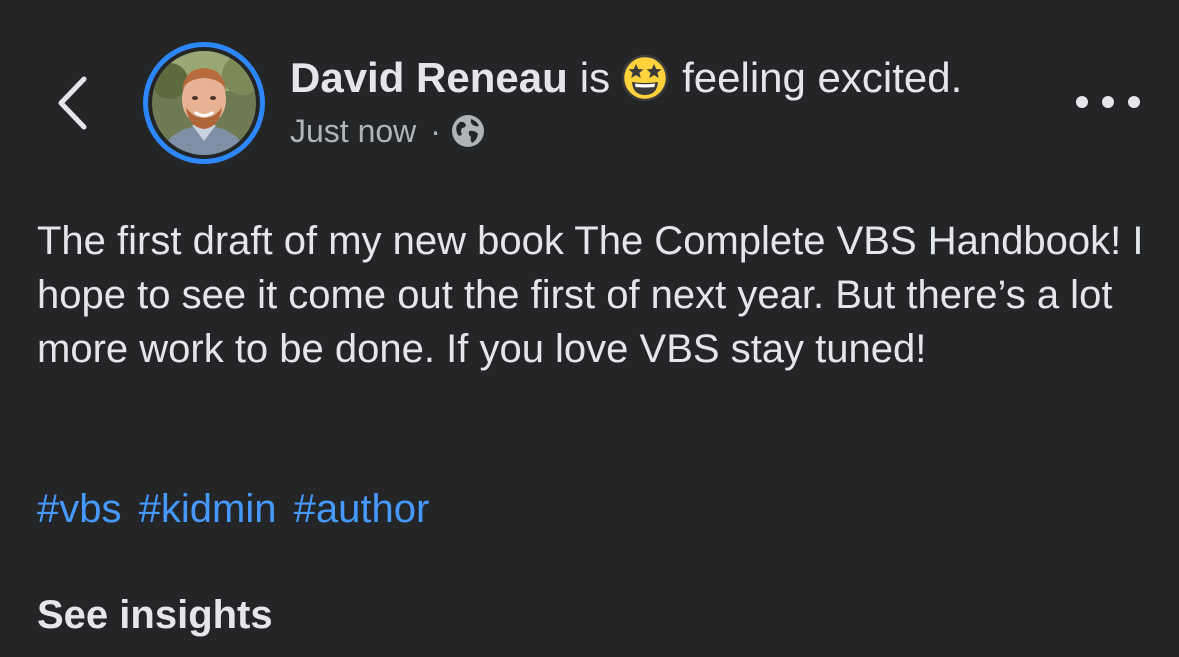  Describe the element at coordinates (155, 615) in the screenshot. I see `see-insights-button: See insights` at that location.